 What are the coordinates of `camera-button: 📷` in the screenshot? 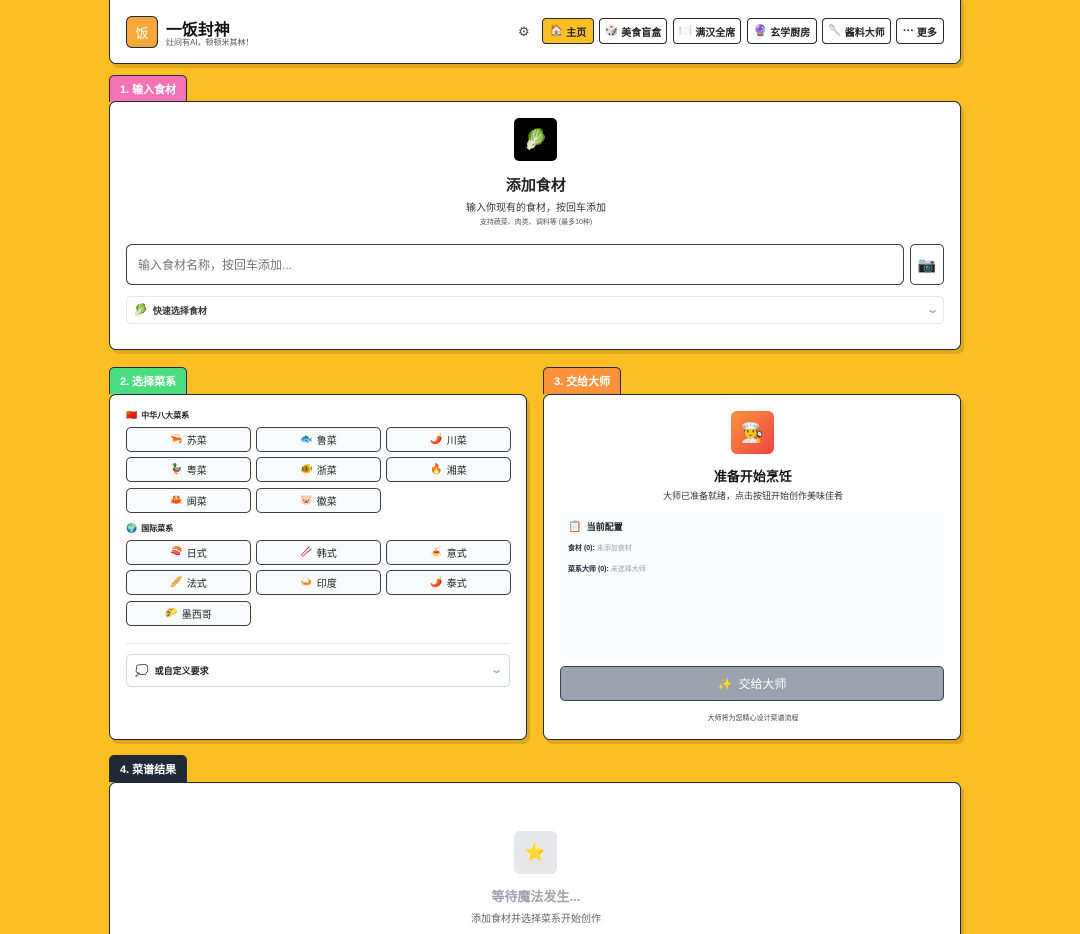 It's located at (927, 264).